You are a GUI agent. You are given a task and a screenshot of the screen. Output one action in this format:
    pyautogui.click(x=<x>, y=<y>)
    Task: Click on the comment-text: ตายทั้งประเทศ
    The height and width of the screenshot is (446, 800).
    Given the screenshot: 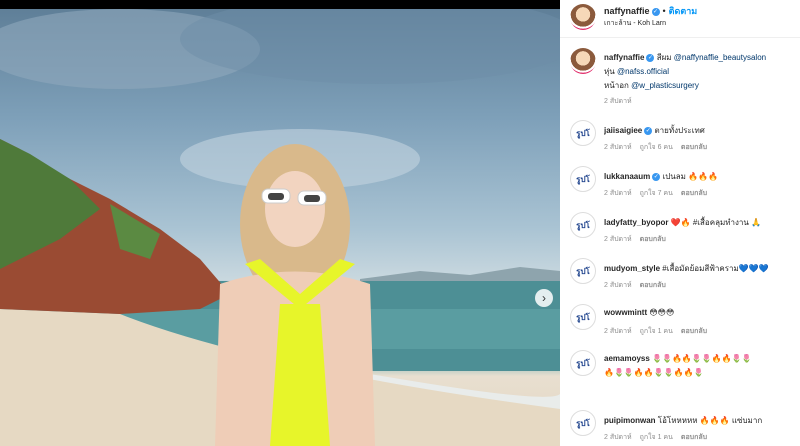 What is the action you would take?
    pyautogui.click(x=679, y=130)
    